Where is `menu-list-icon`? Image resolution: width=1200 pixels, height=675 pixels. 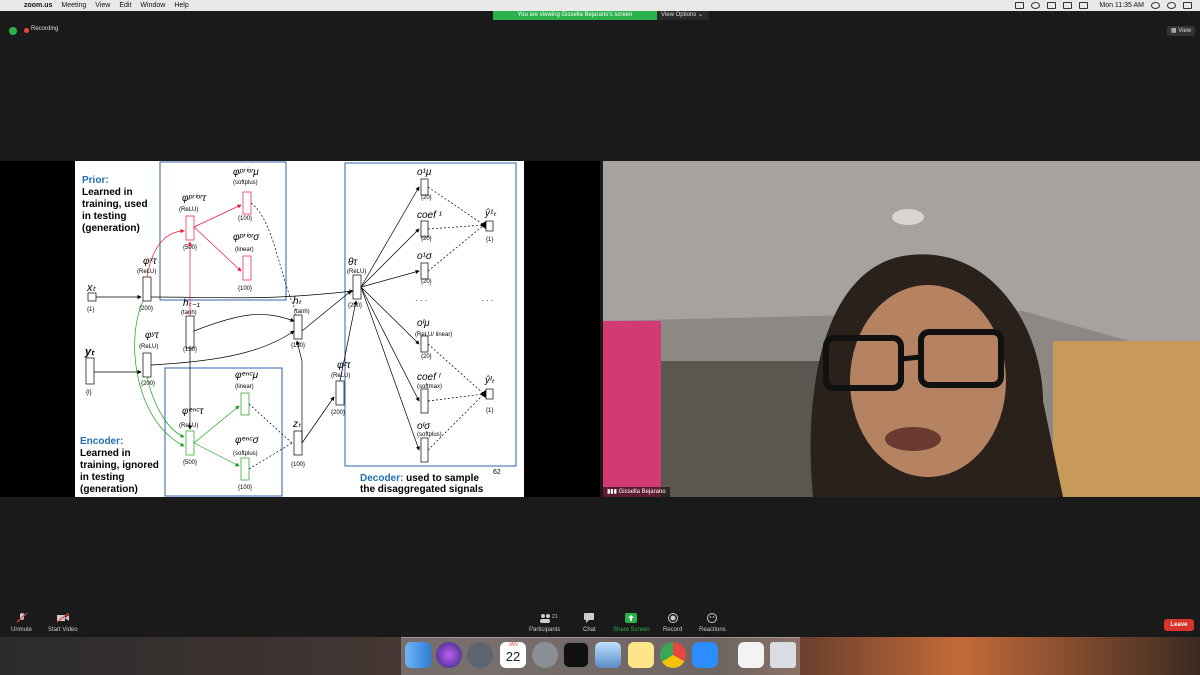
menu-list-icon is located at coordinates (1187, 5).